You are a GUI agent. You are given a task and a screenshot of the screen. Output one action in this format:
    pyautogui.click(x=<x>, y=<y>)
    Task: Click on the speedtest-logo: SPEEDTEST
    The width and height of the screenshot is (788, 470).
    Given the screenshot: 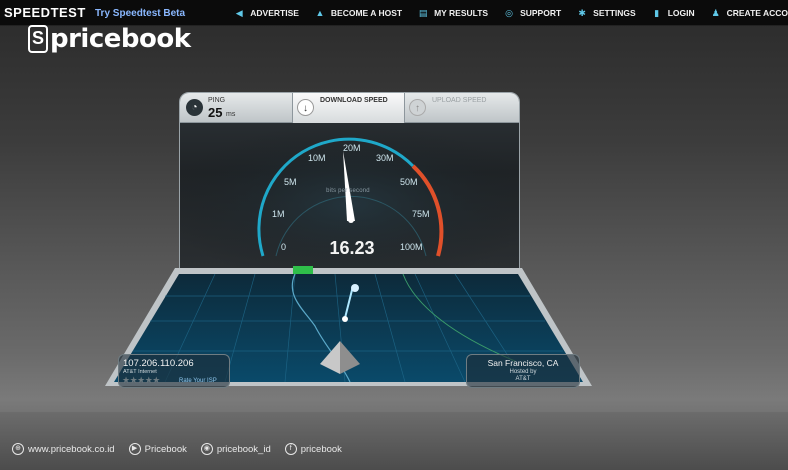 What is the action you would take?
    pyautogui.click(x=45, y=12)
    